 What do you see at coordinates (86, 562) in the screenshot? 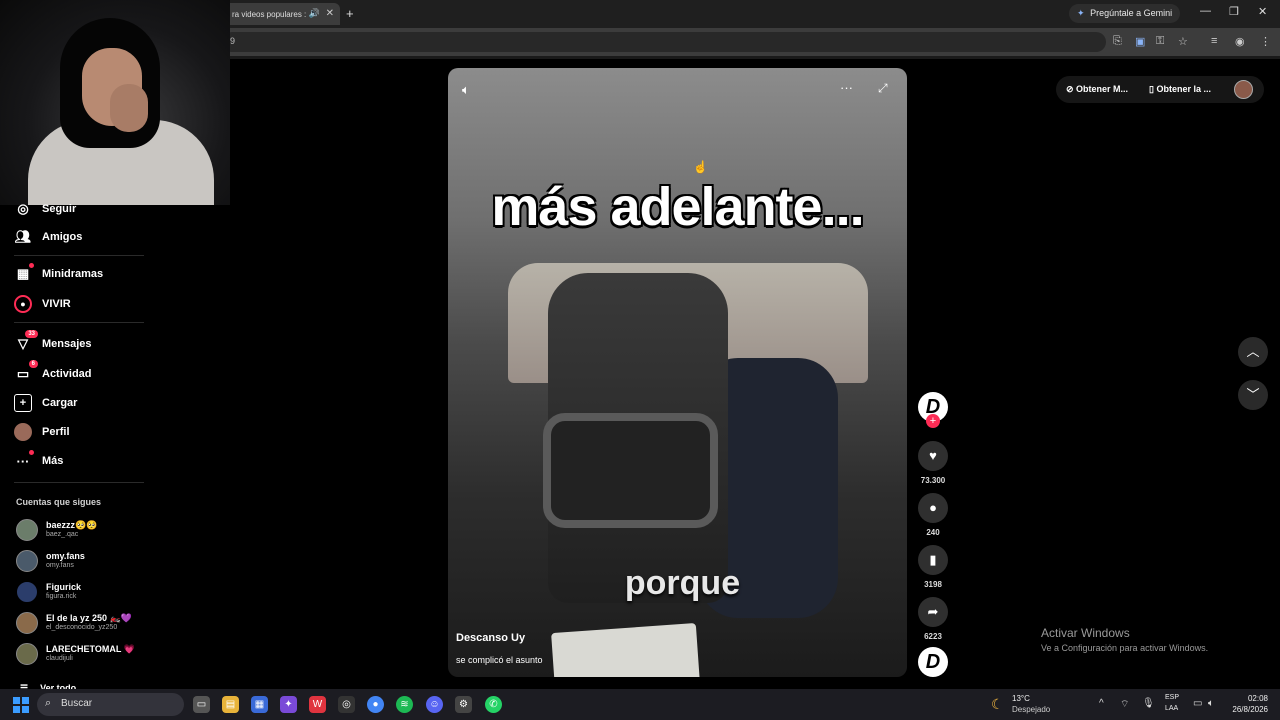
I see `followed-account: omy.fans omy.fans` at bounding box center [86, 562].